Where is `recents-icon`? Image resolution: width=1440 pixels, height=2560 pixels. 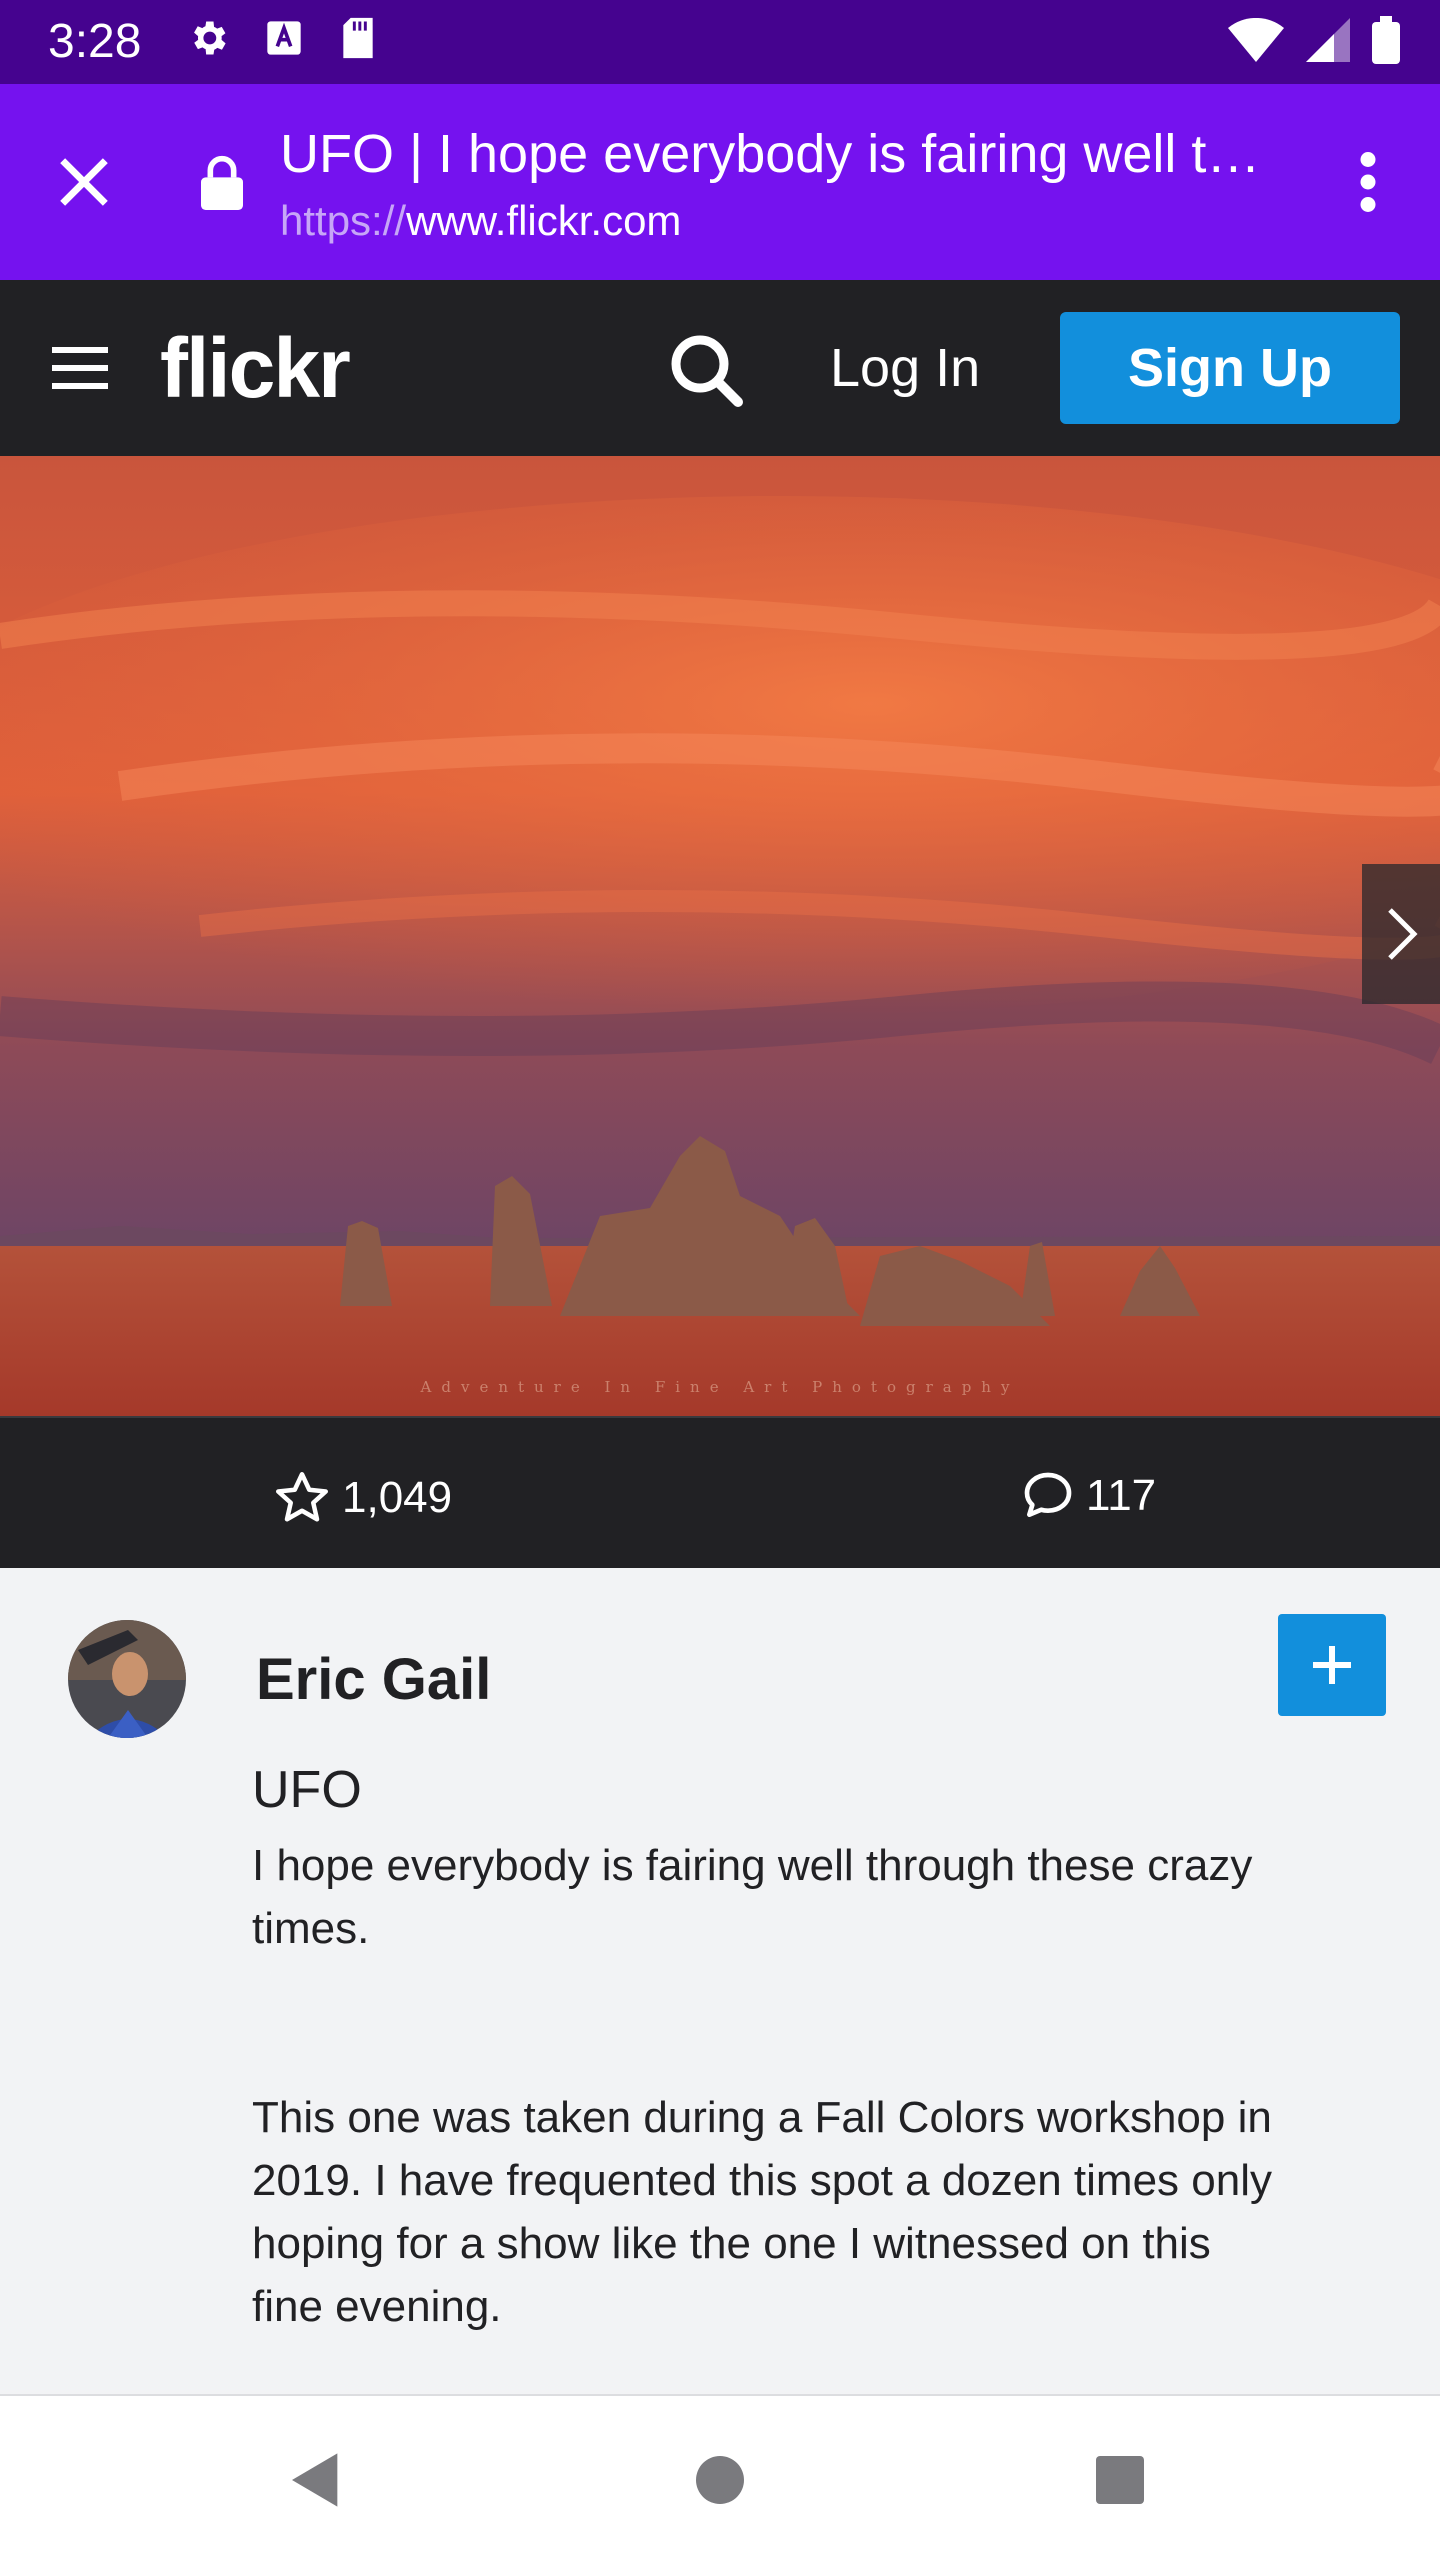 recents-icon is located at coordinates (1120, 2480).